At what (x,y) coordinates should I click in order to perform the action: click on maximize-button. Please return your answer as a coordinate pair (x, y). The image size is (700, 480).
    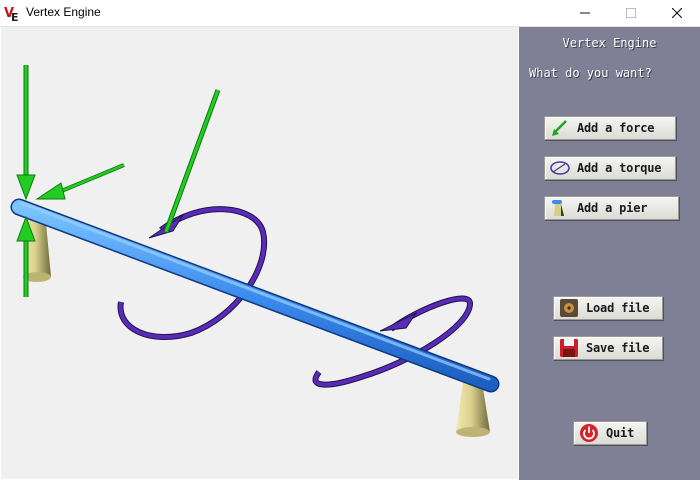
    Looking at the image, I should click on (631, 13).